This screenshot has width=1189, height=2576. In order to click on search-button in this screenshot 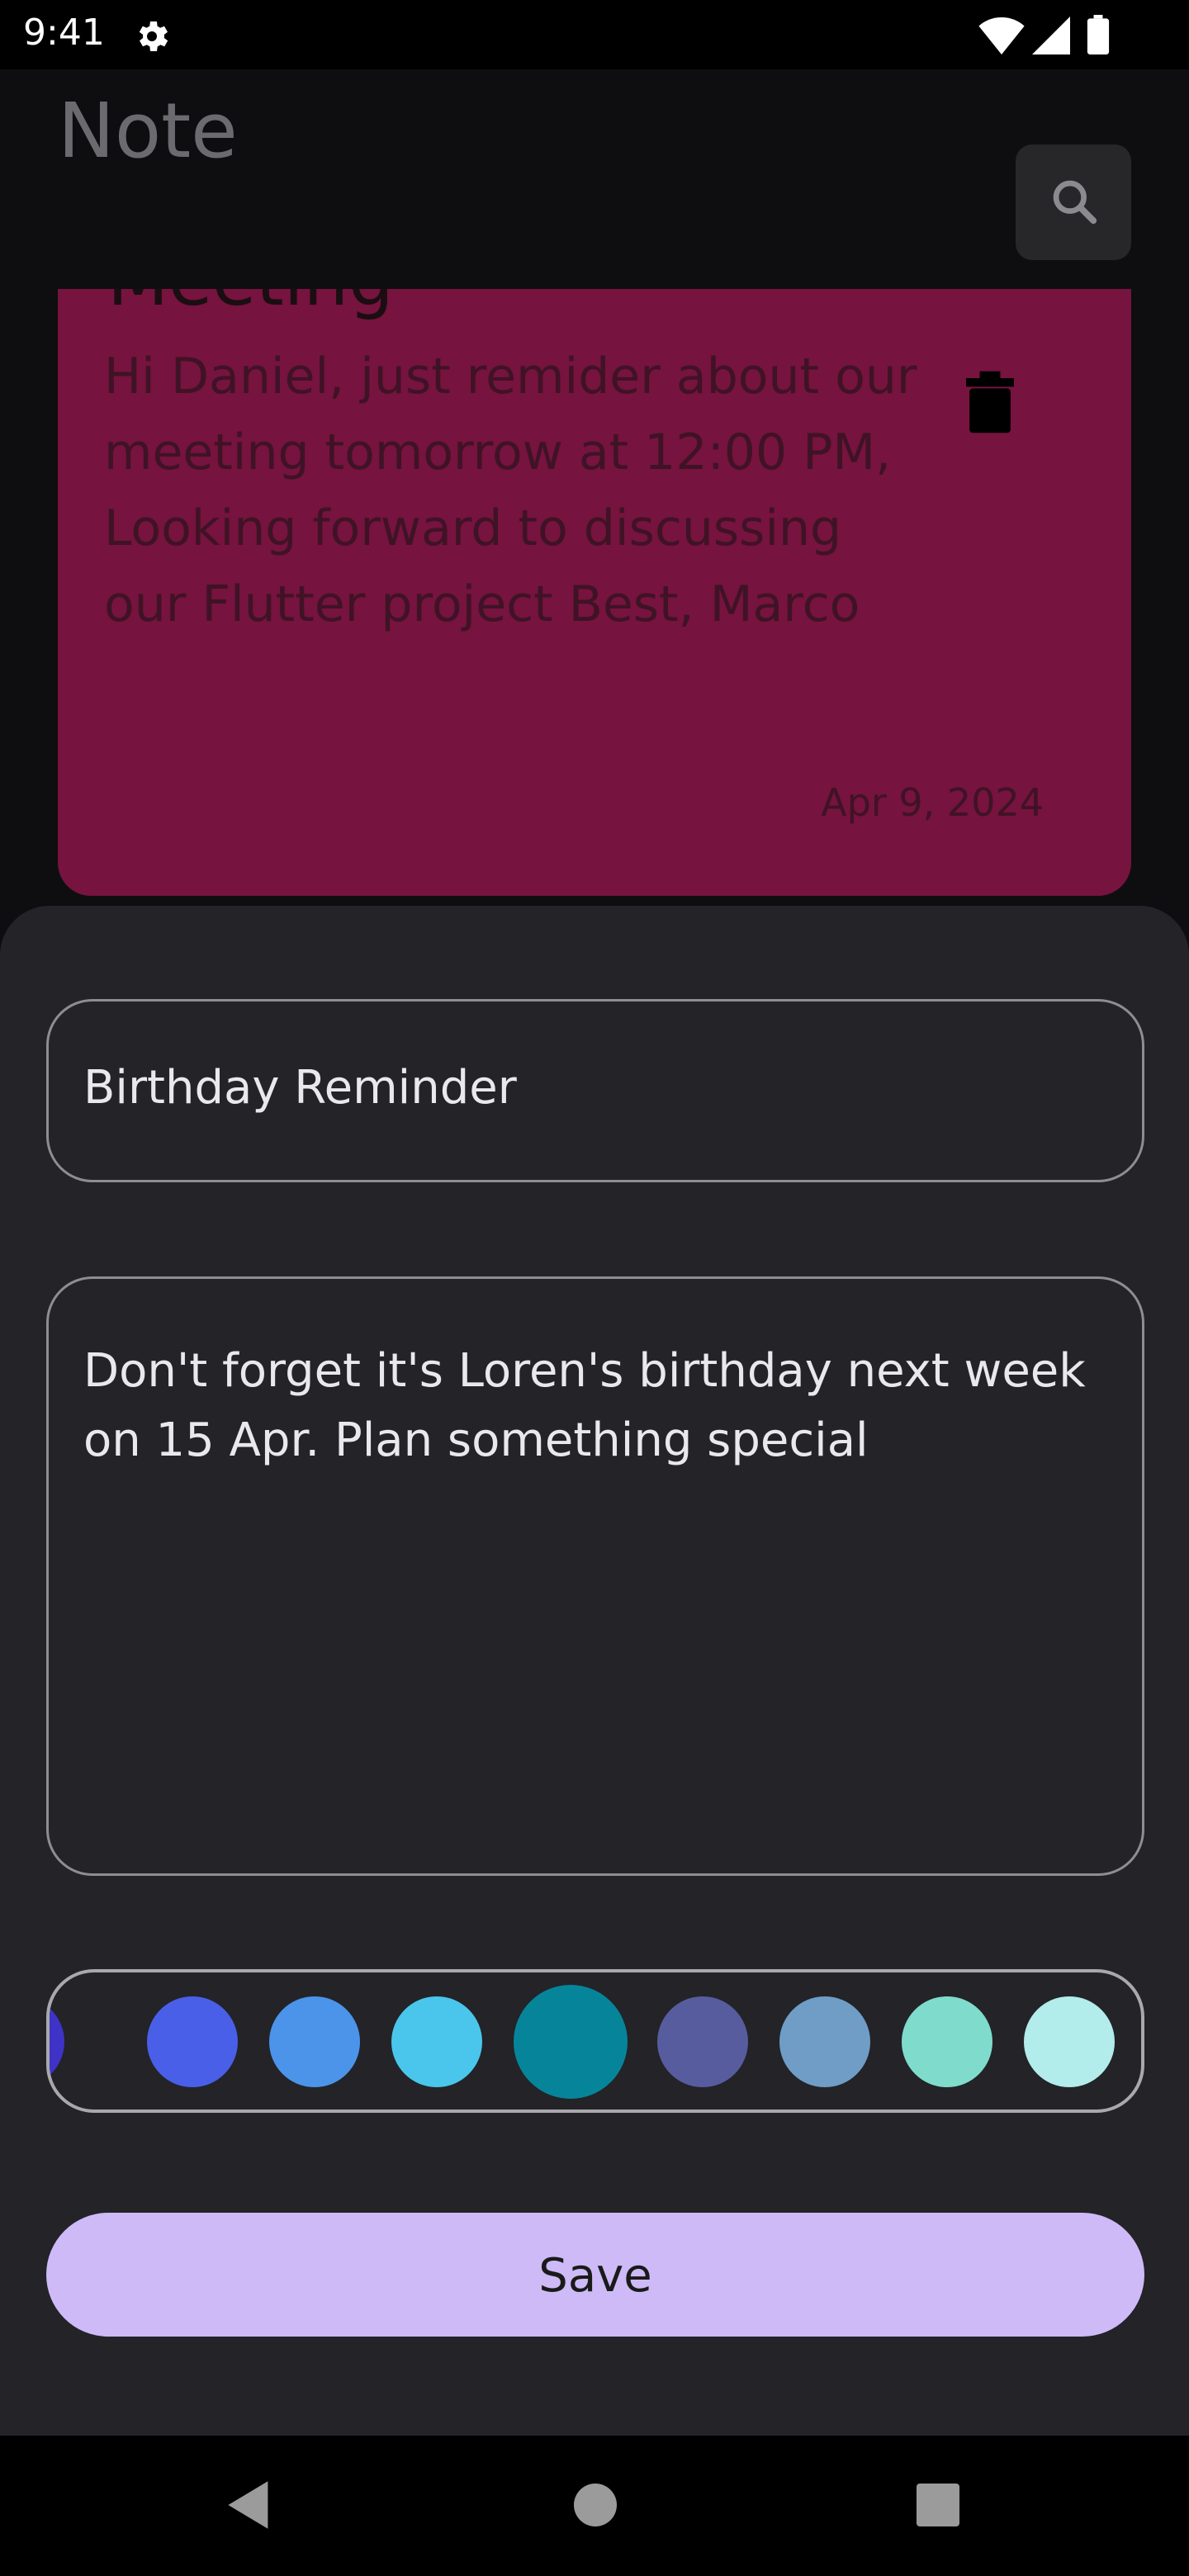, I will do `click(1073, 202)`.